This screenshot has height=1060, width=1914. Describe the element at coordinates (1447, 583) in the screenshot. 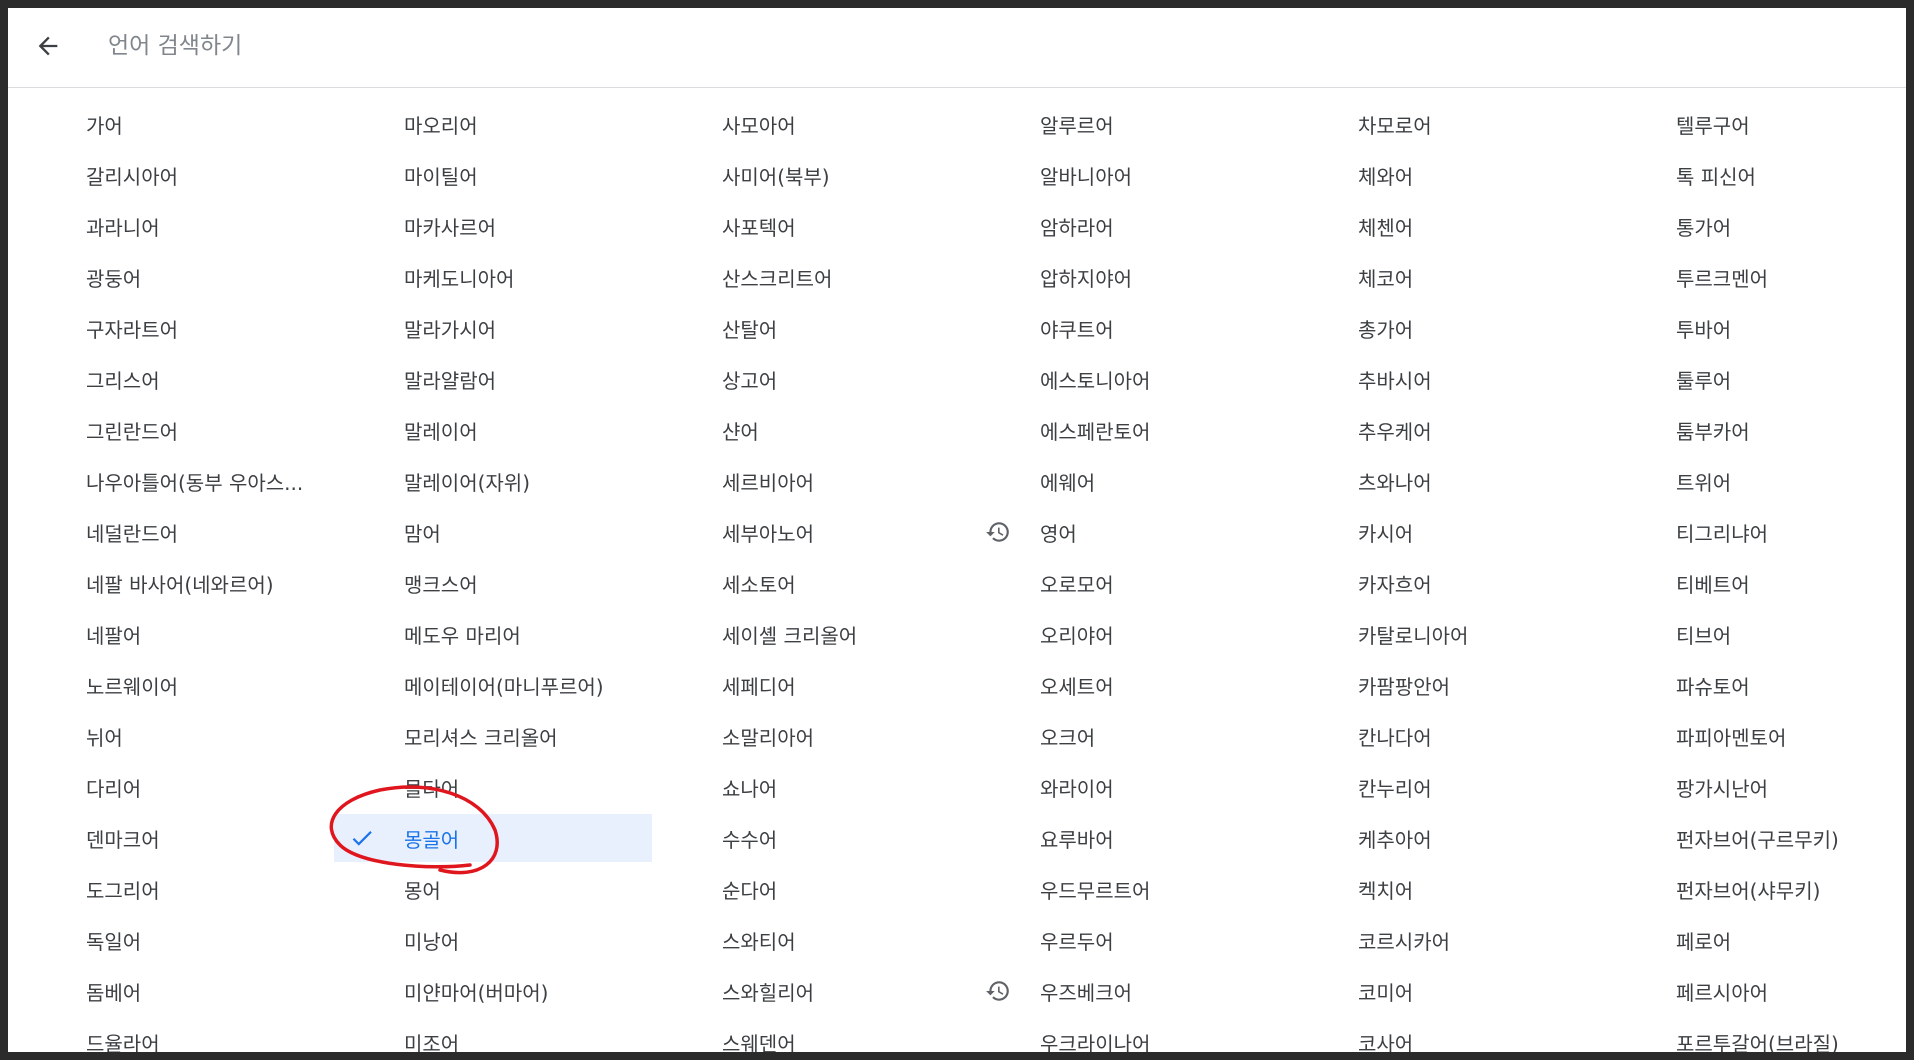

I see `language-item: 카자흐어` at that location.